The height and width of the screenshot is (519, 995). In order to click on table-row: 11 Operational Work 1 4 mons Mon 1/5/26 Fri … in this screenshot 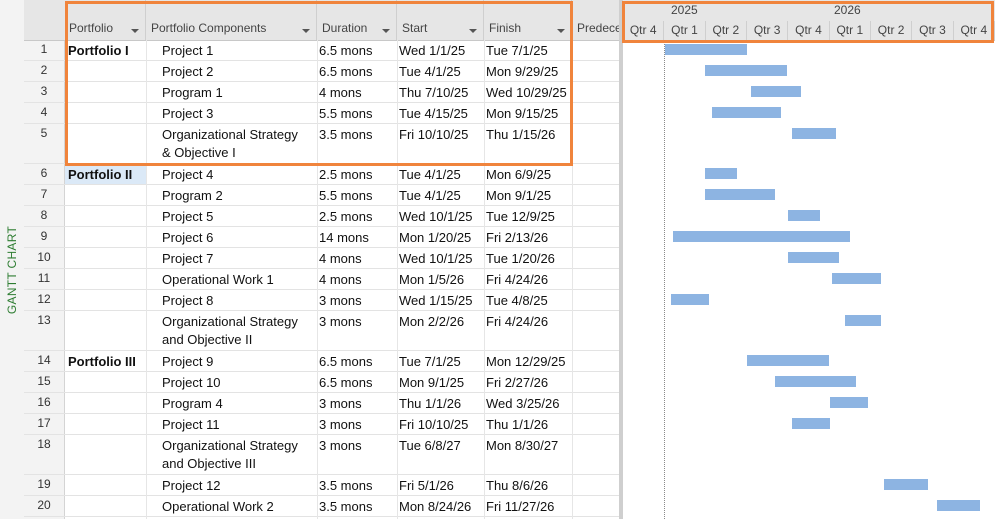, I will do `click(322, 279)`.